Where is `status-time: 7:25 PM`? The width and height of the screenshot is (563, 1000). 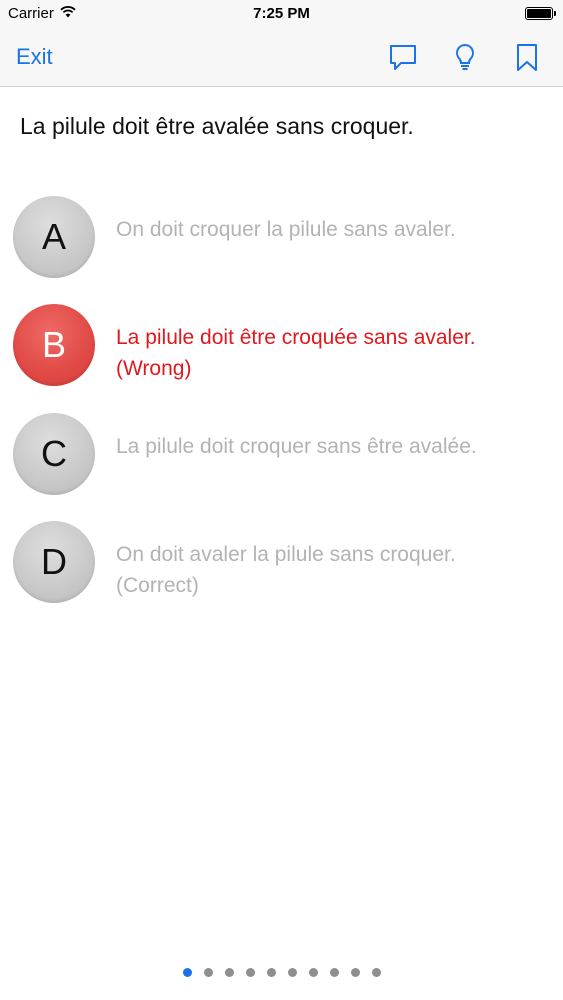 status-time: 7:25 PM is located at coordinates (281, 13).